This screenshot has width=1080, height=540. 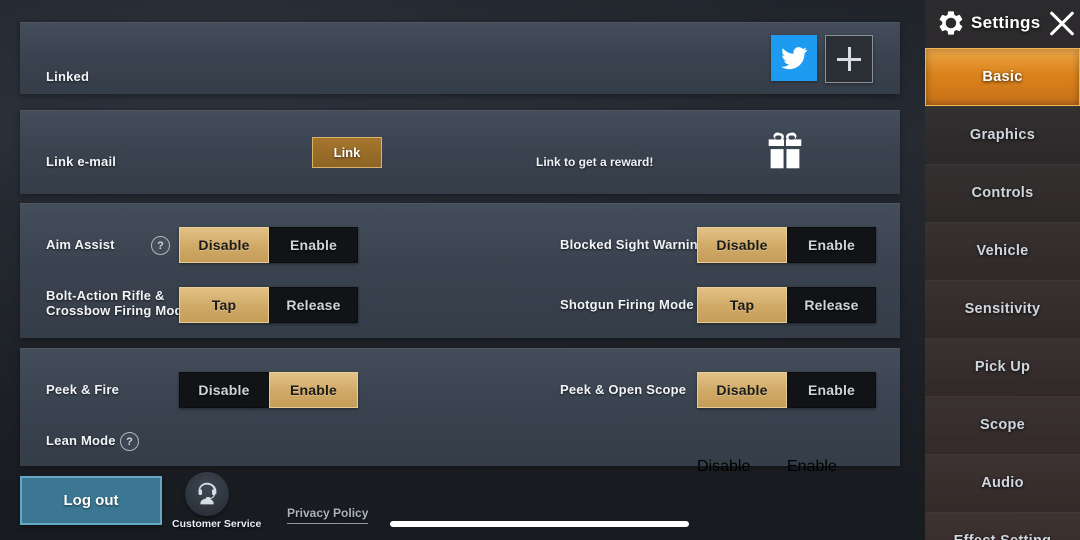 I want to click on add-account-button, so click(x=849, y=59).